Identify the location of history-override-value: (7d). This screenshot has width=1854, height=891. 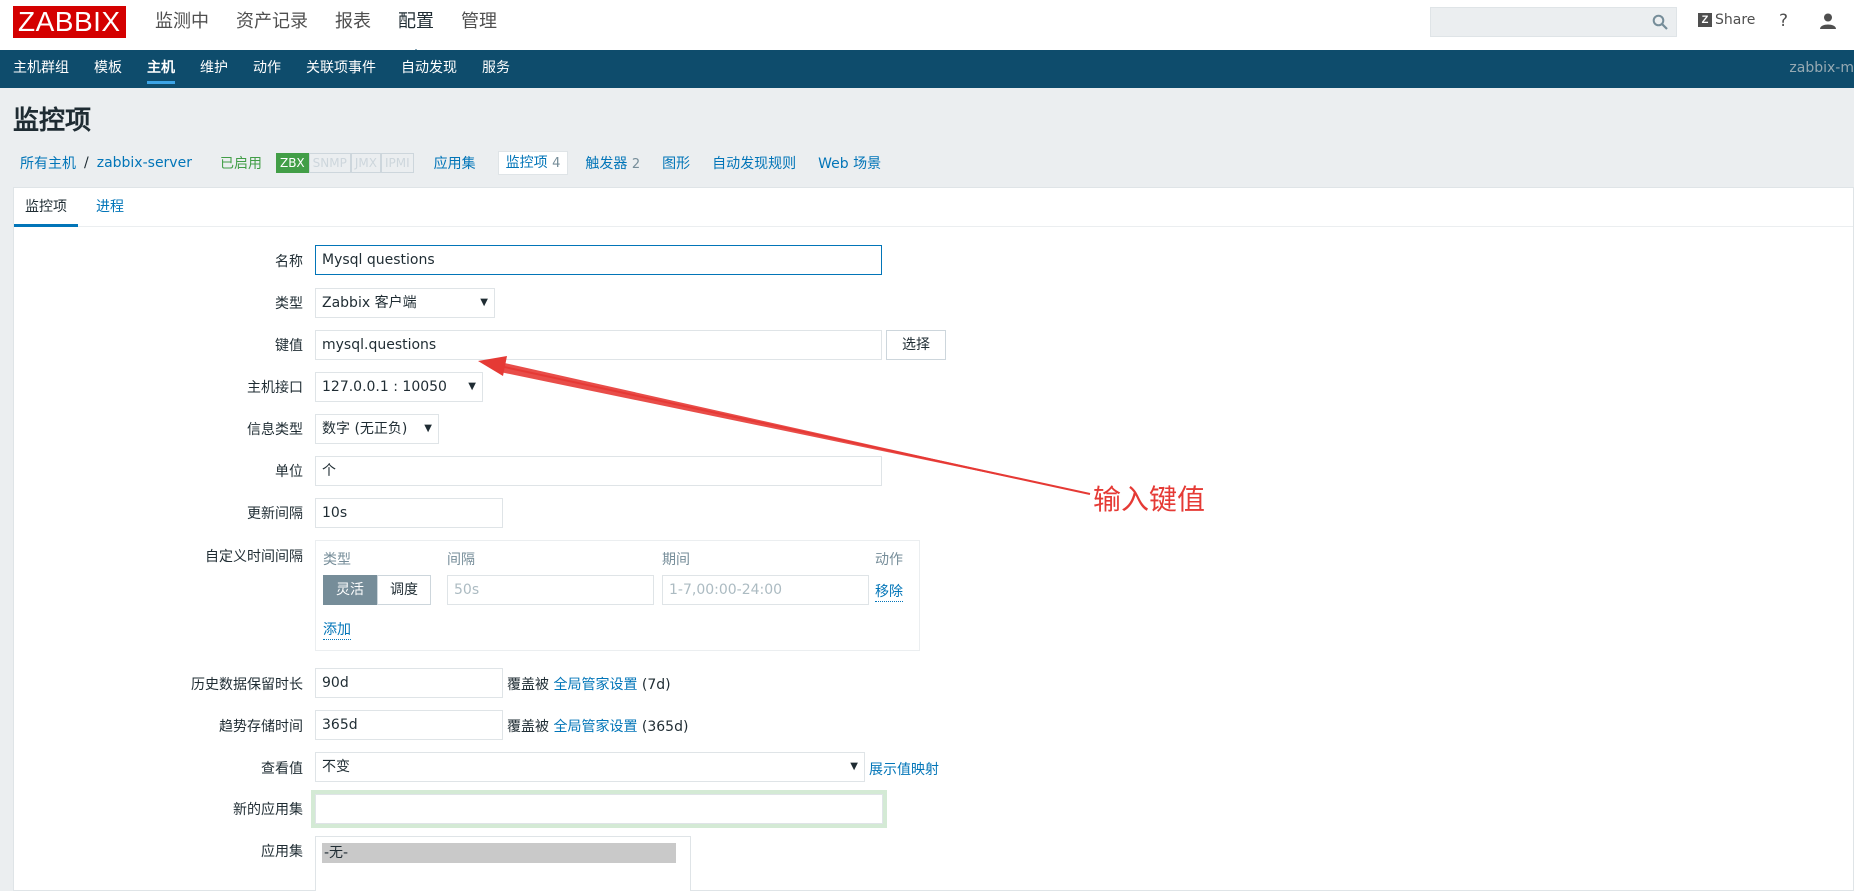
(656, 685).